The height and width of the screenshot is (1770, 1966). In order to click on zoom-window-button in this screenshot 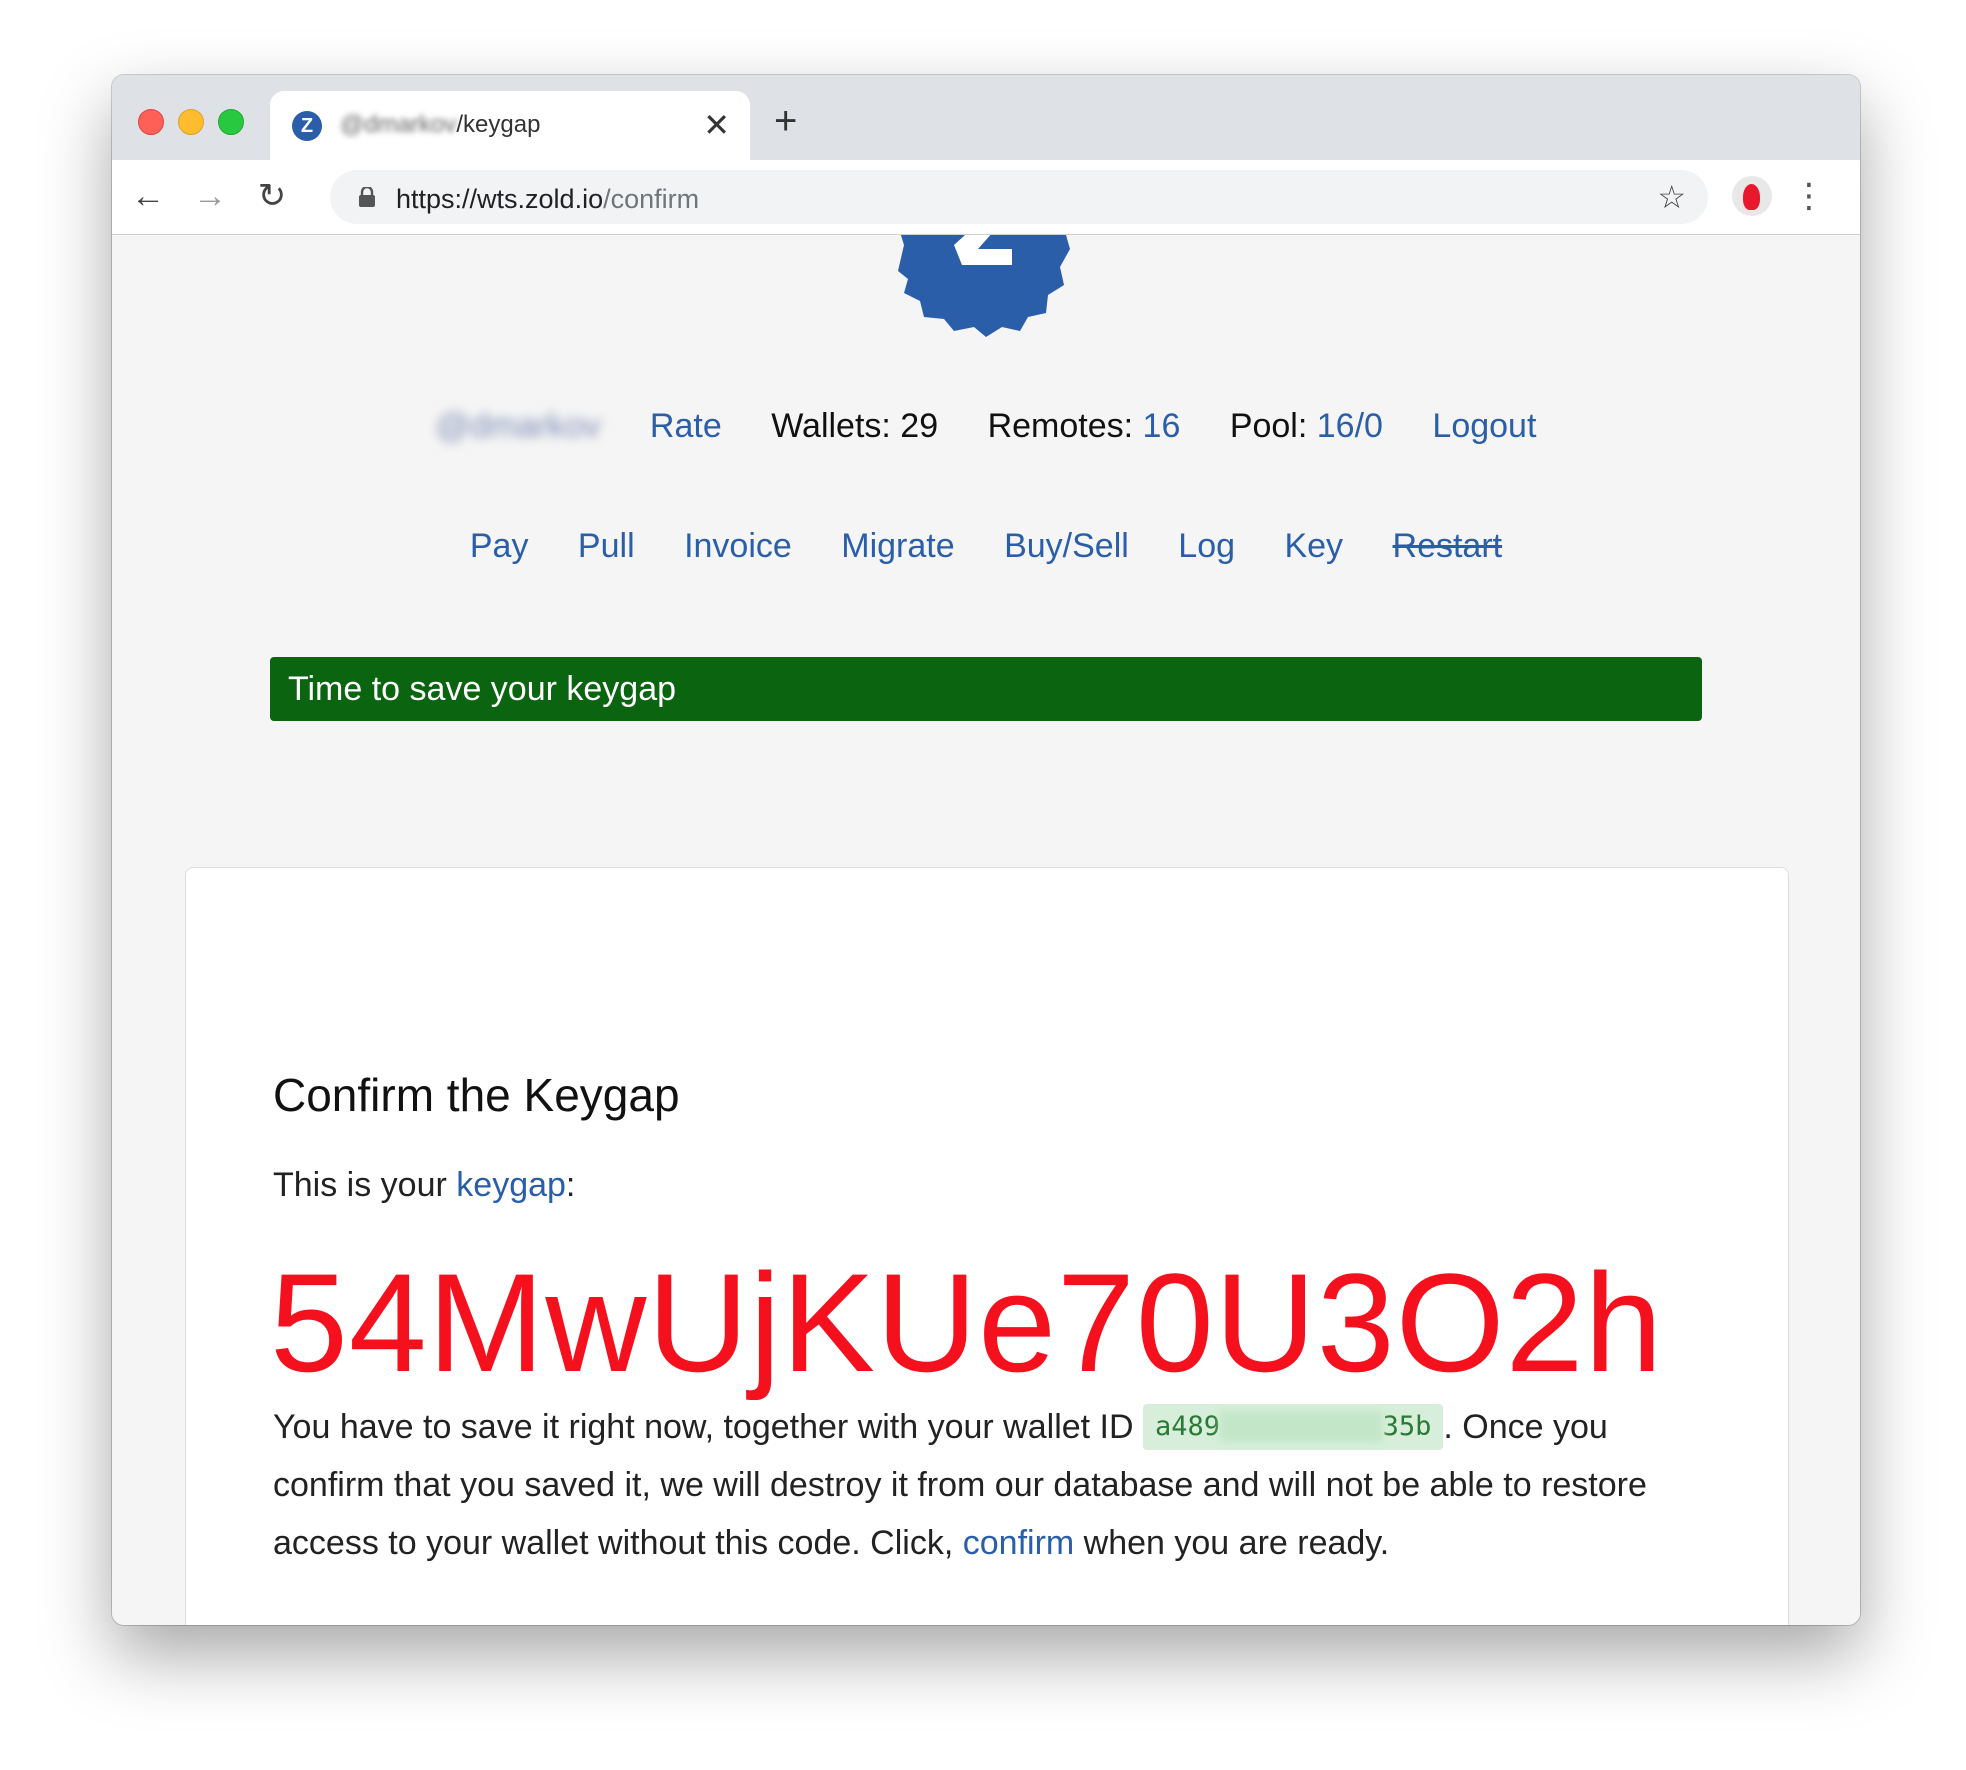, I will do `click(231, 122)`.